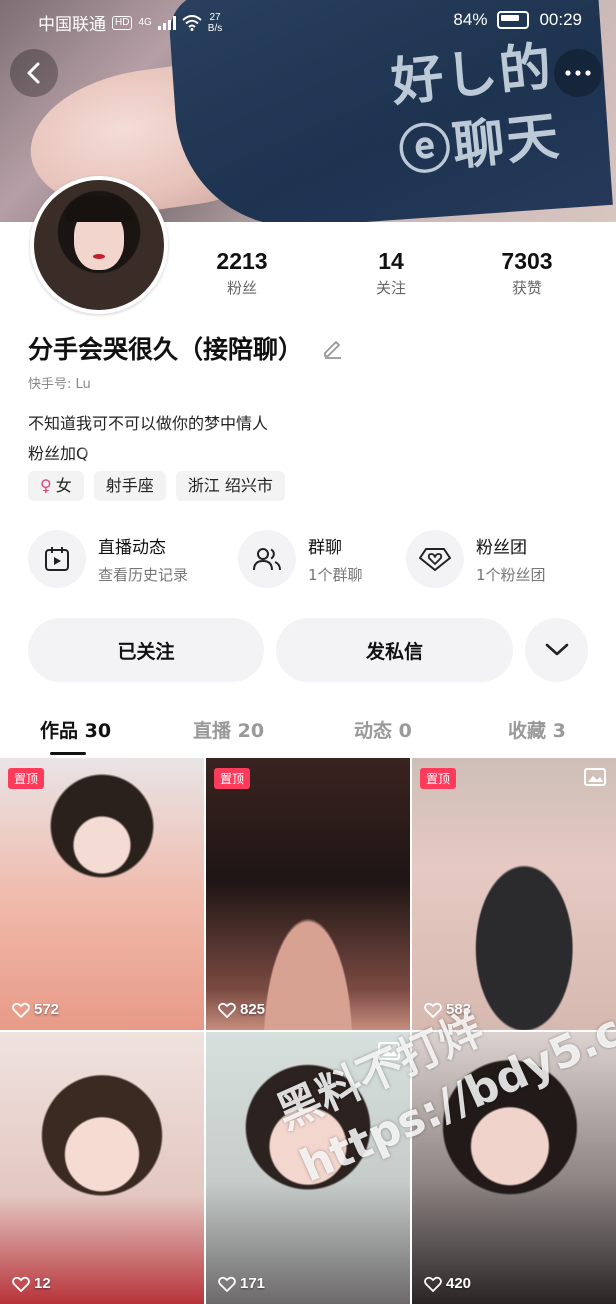  Describe the element at coordinates (108, 559) in the screenshot. I see `feature-live-history: 直播动态 查看历史记录` at that location.